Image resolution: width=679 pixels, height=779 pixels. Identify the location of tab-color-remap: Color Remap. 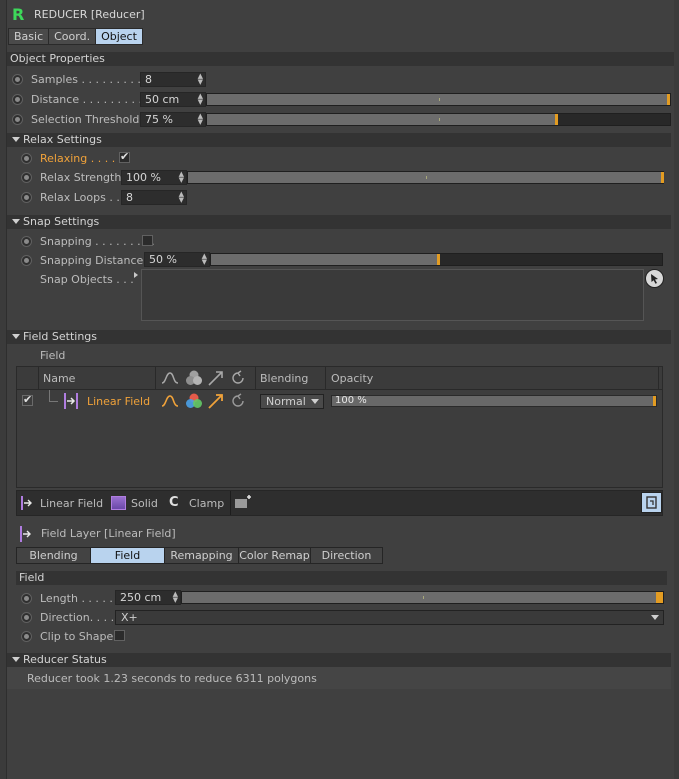
(274, 555).